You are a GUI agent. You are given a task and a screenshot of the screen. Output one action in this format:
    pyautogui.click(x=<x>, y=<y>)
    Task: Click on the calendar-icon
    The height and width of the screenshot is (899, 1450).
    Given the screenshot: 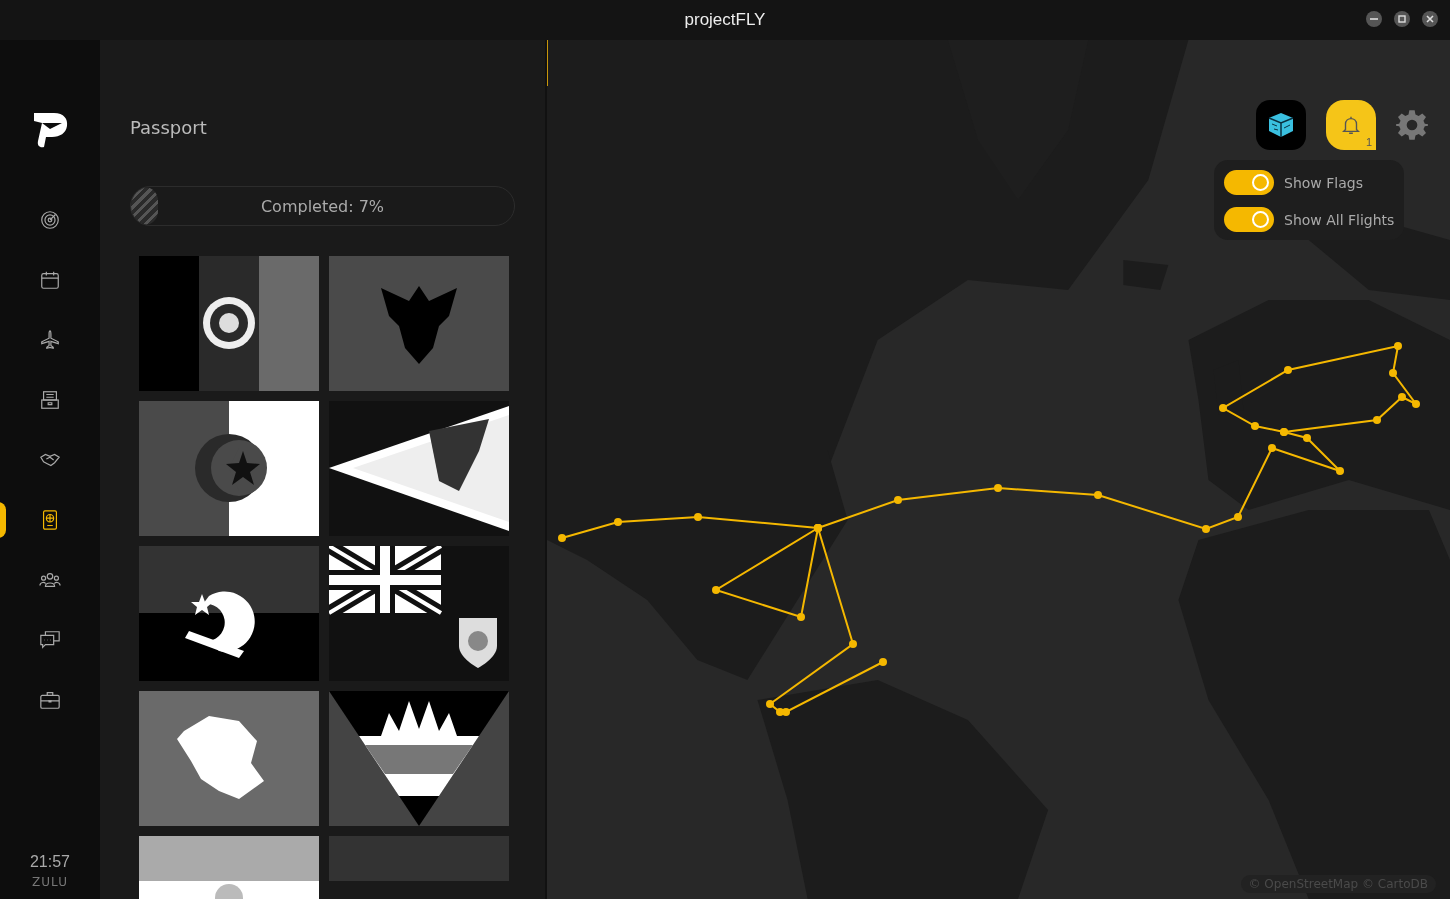 What is the action you would take?
    pyautogui.click(x=50, y=280)
    